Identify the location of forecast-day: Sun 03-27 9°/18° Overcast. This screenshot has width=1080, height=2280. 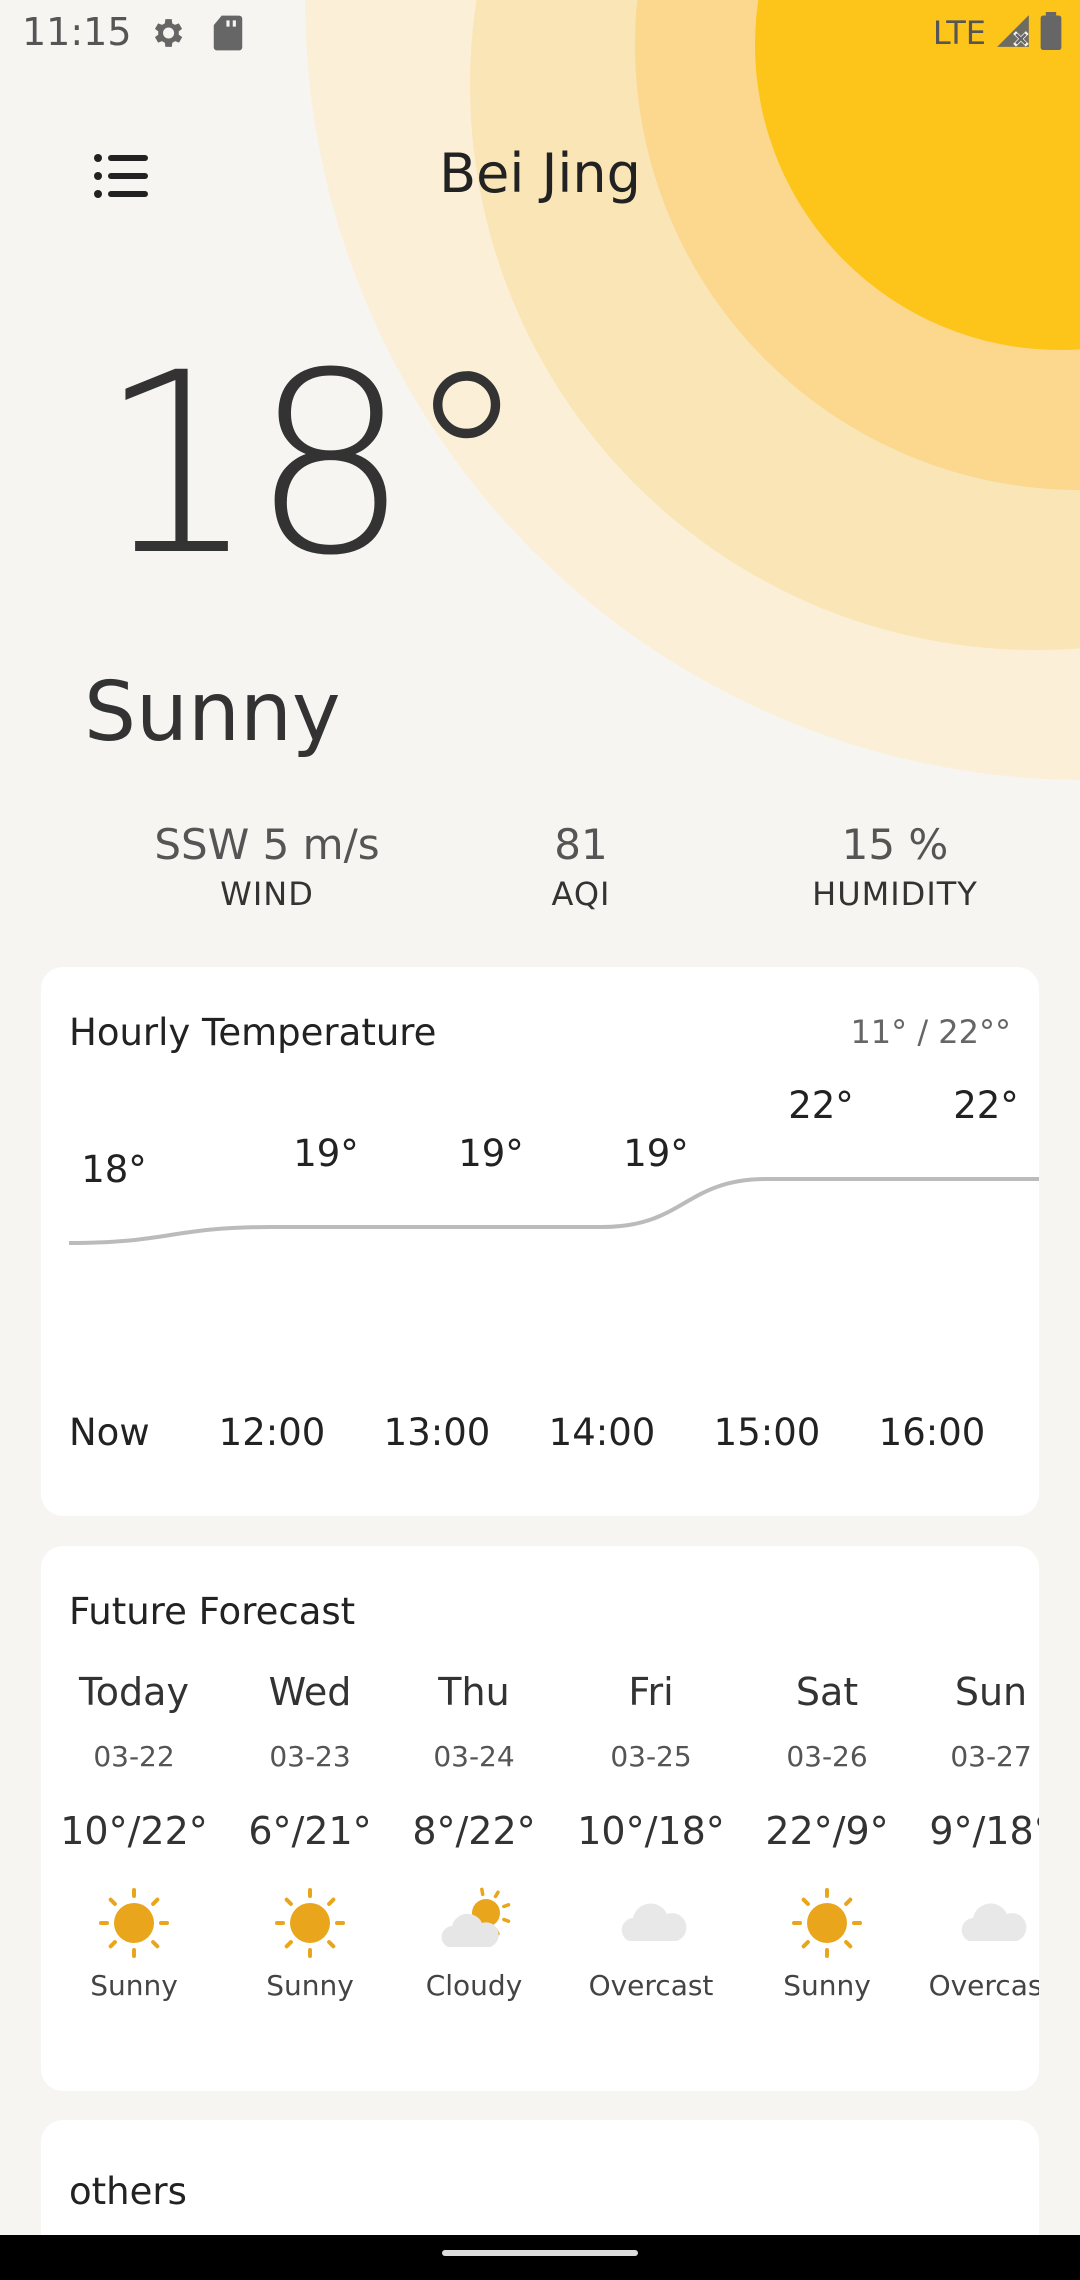
(972, 1836).